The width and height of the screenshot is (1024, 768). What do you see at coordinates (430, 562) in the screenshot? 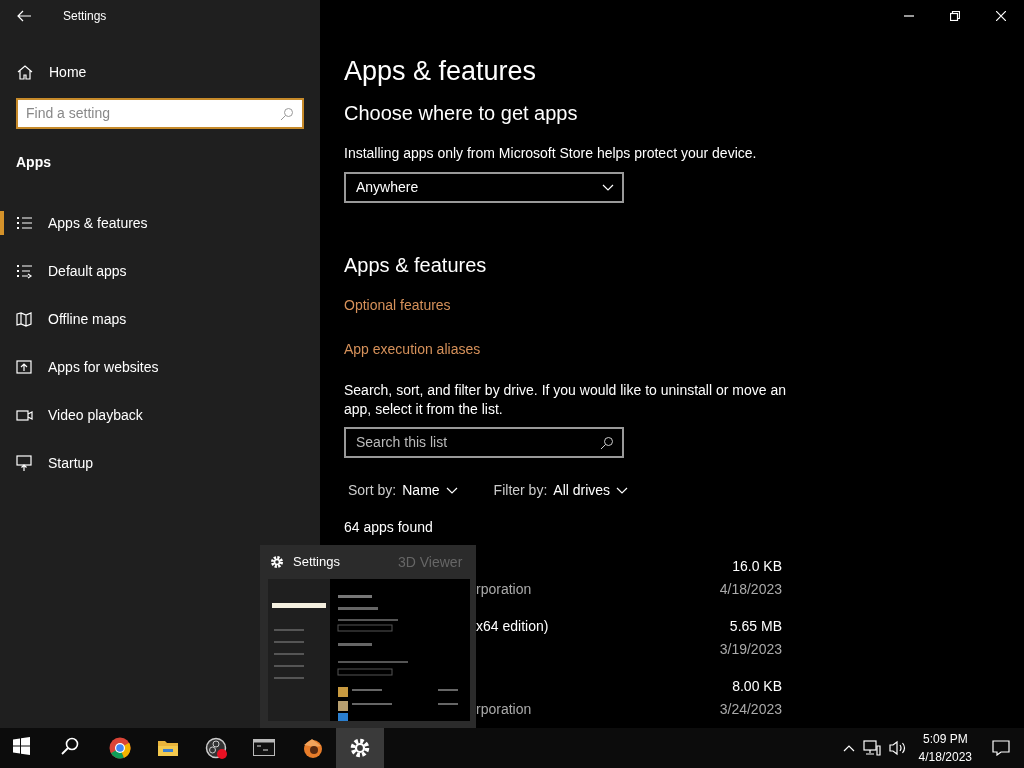
I see `app-name: 3D Viewer` at bounding box center [430, 562].